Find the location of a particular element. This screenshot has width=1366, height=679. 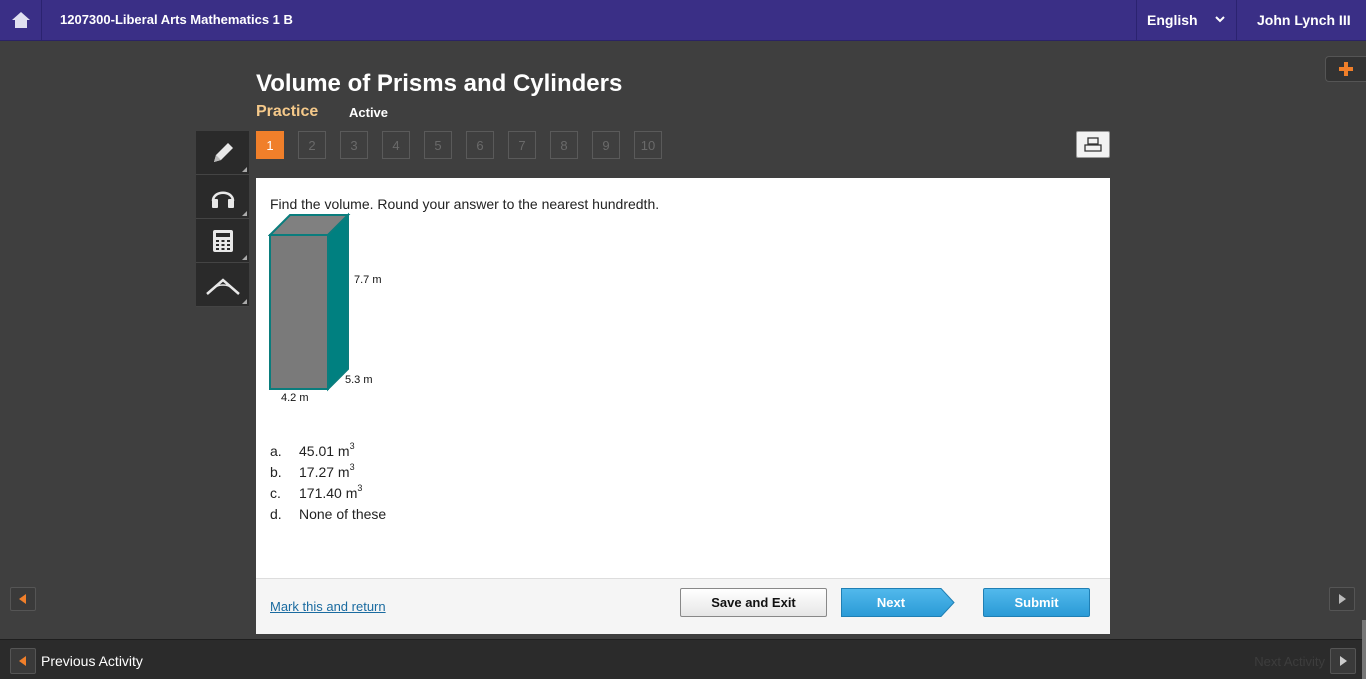

print-button is located at coordinates (1093, 144).